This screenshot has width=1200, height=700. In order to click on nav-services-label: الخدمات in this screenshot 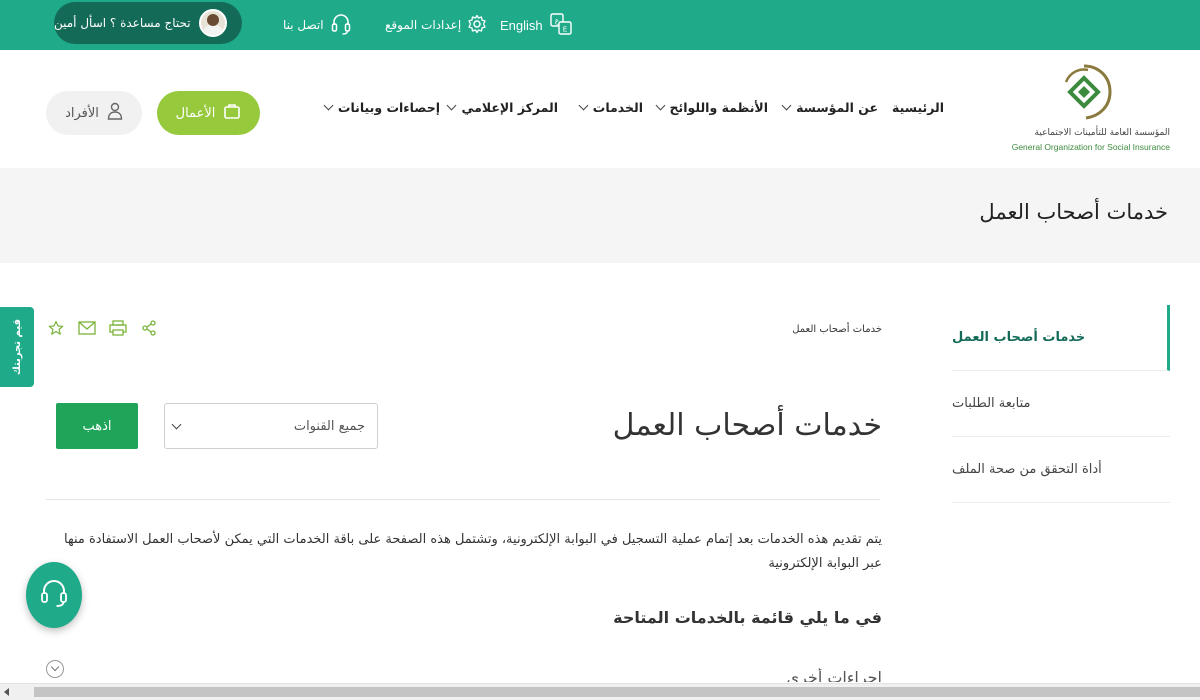, I will do `click(617, 107)`.